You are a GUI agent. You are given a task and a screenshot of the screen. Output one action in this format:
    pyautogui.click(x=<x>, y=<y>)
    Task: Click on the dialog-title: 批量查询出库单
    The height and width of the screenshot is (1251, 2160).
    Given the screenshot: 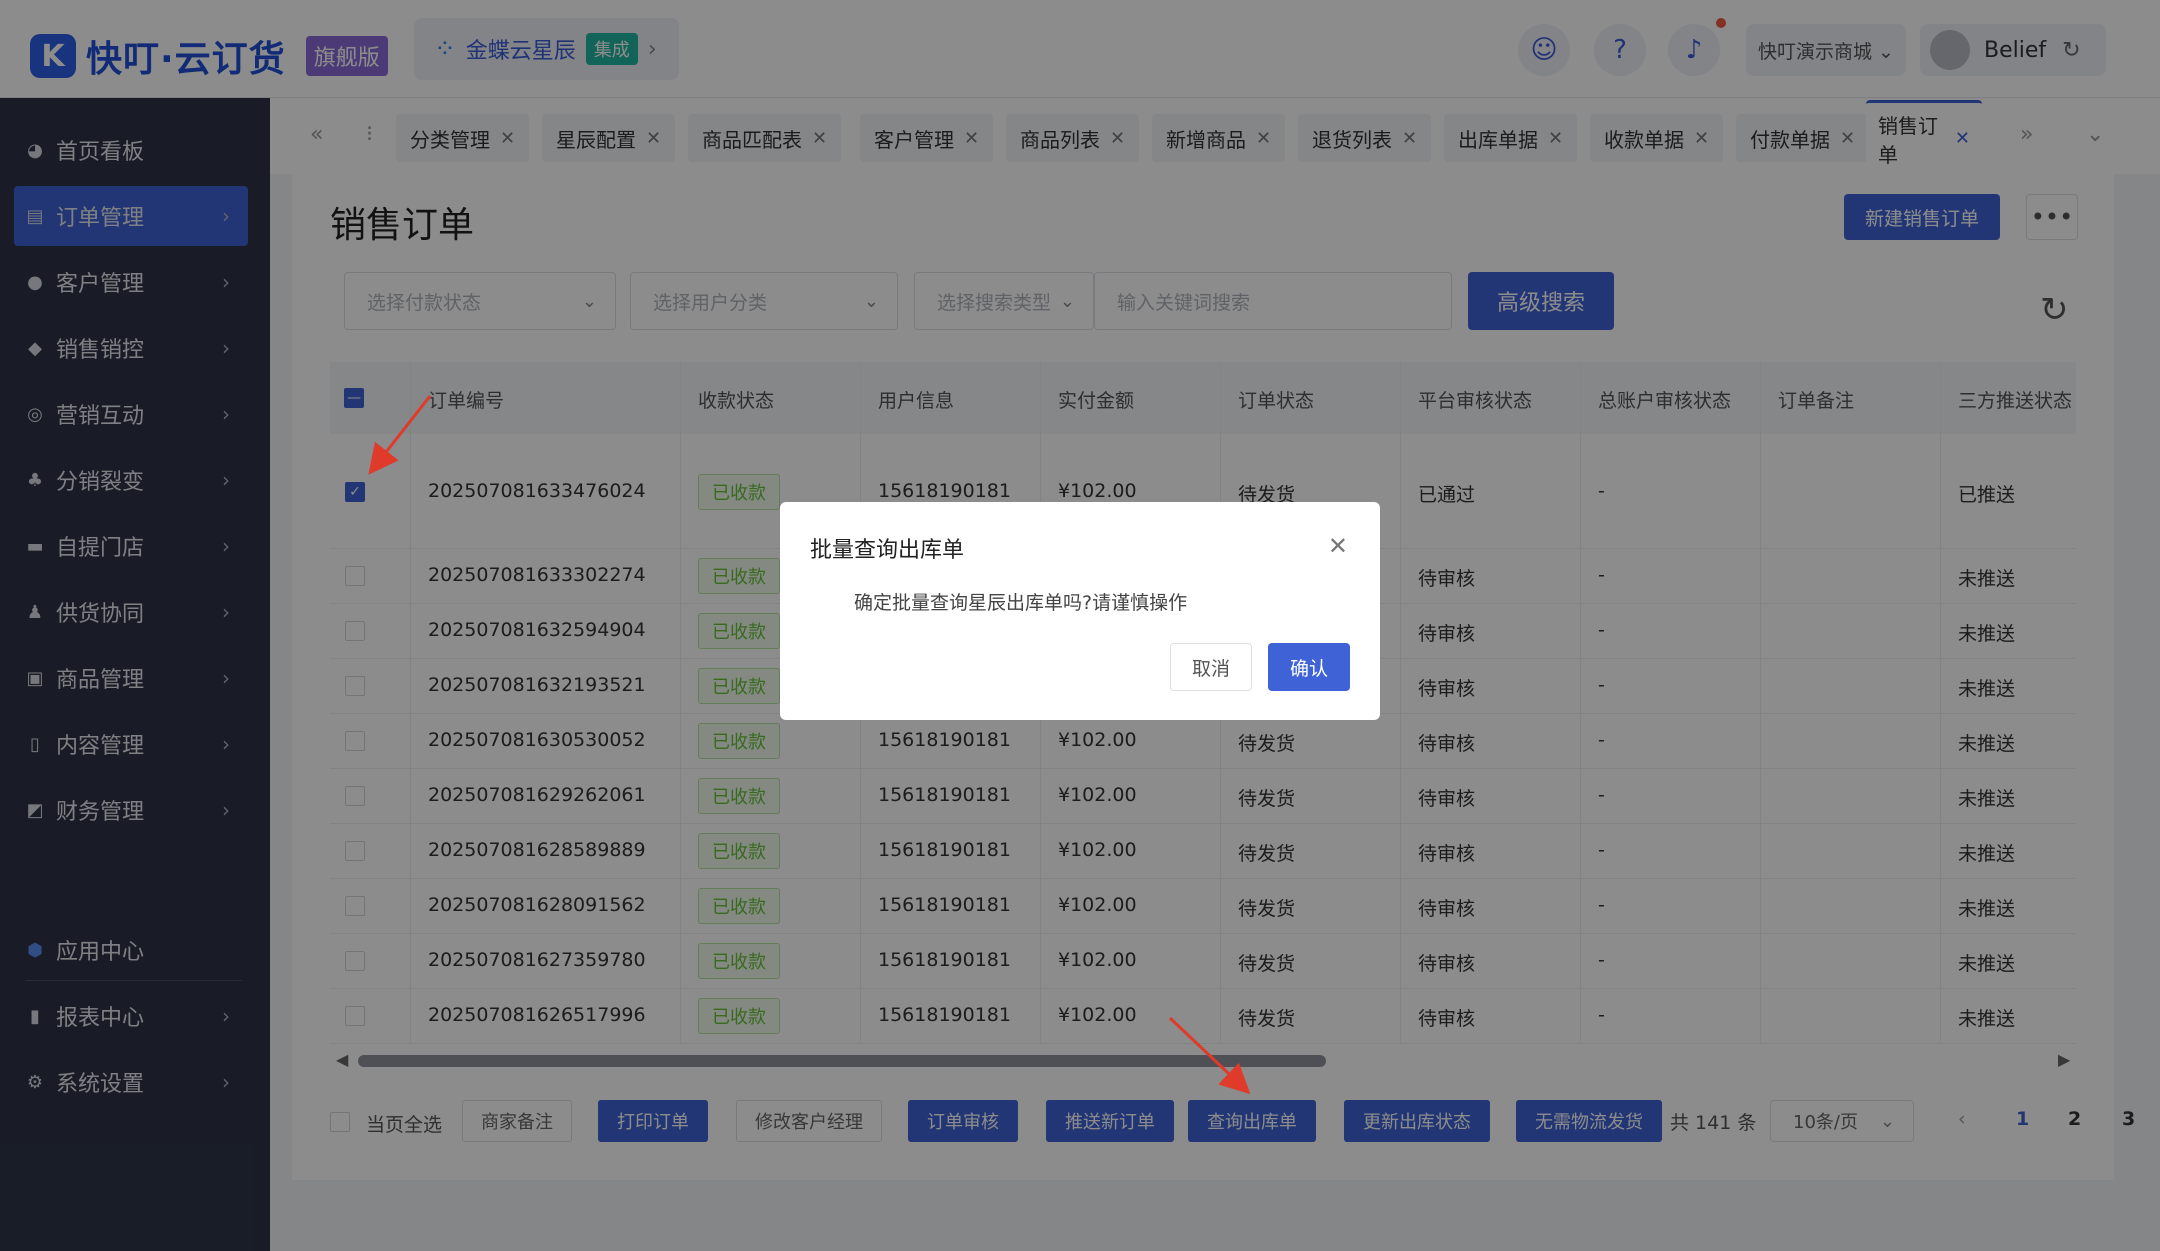 What is the action you would take?
    pyautogui.click(x=887, y=550)
    